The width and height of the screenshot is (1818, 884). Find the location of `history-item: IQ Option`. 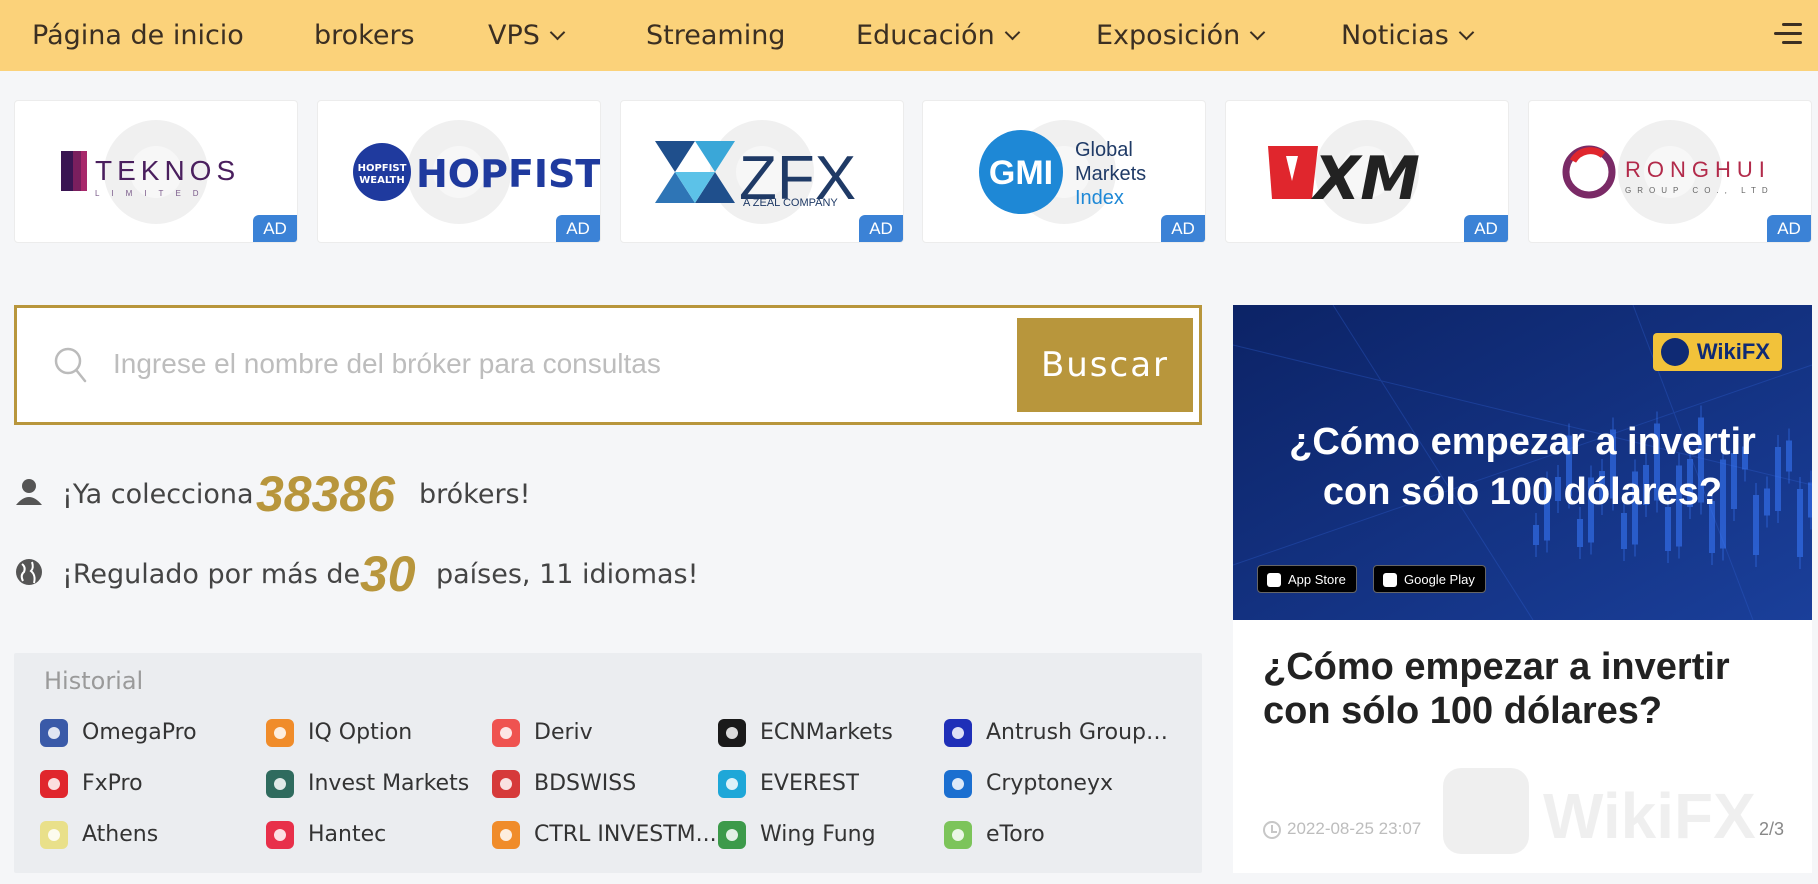

history-item: IQ Option is located at coordinates (376, 733).